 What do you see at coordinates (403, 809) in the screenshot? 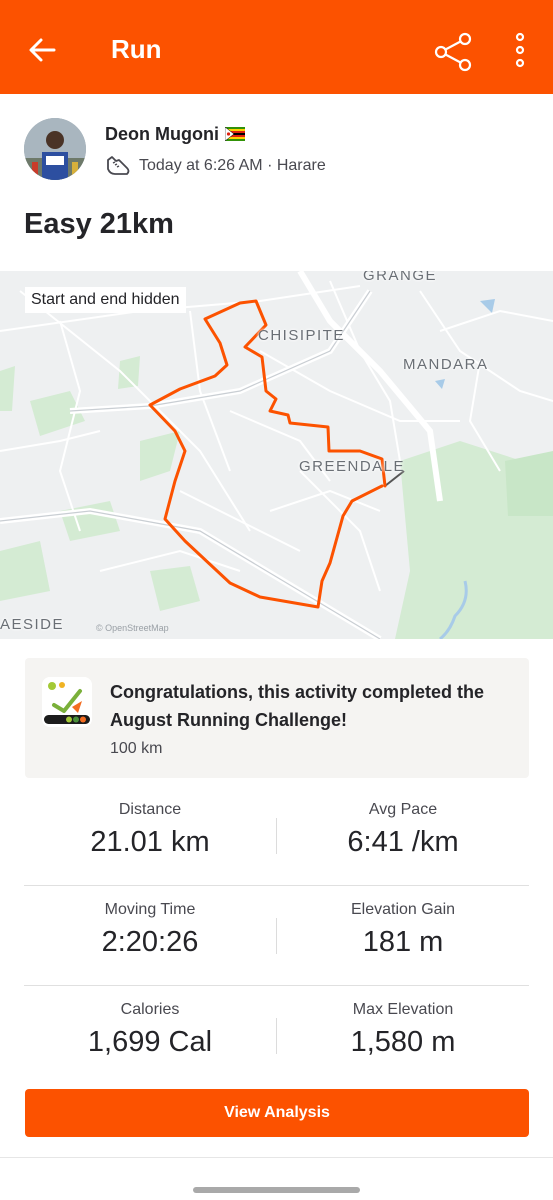
I see `stat-label: Avg Pace` at bounding box center [403, 809].